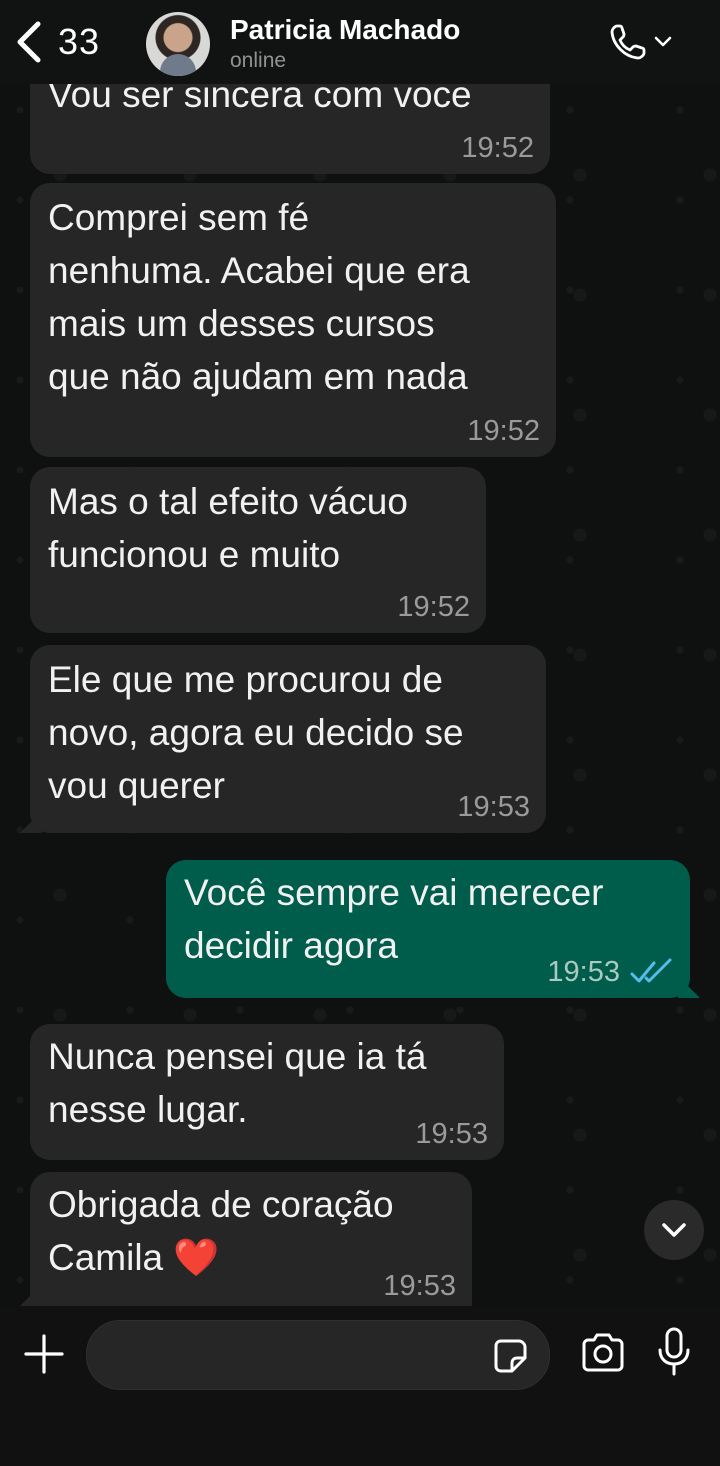  Describe the element at coordinates (258, 60) in the screenshot. I see `contact-status: online` at that location.